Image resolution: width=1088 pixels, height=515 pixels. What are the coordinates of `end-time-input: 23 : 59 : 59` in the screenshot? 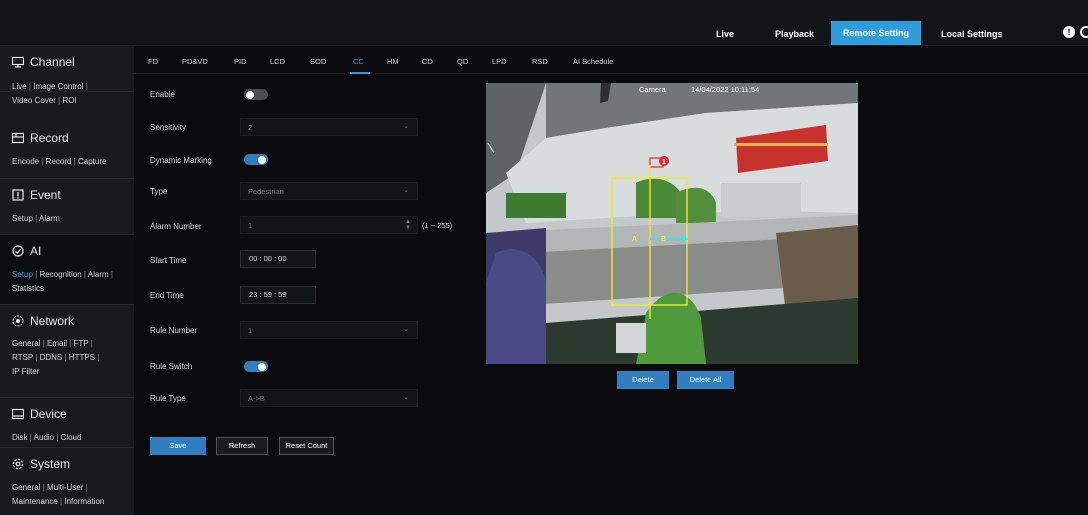 It's located at (278, 295).